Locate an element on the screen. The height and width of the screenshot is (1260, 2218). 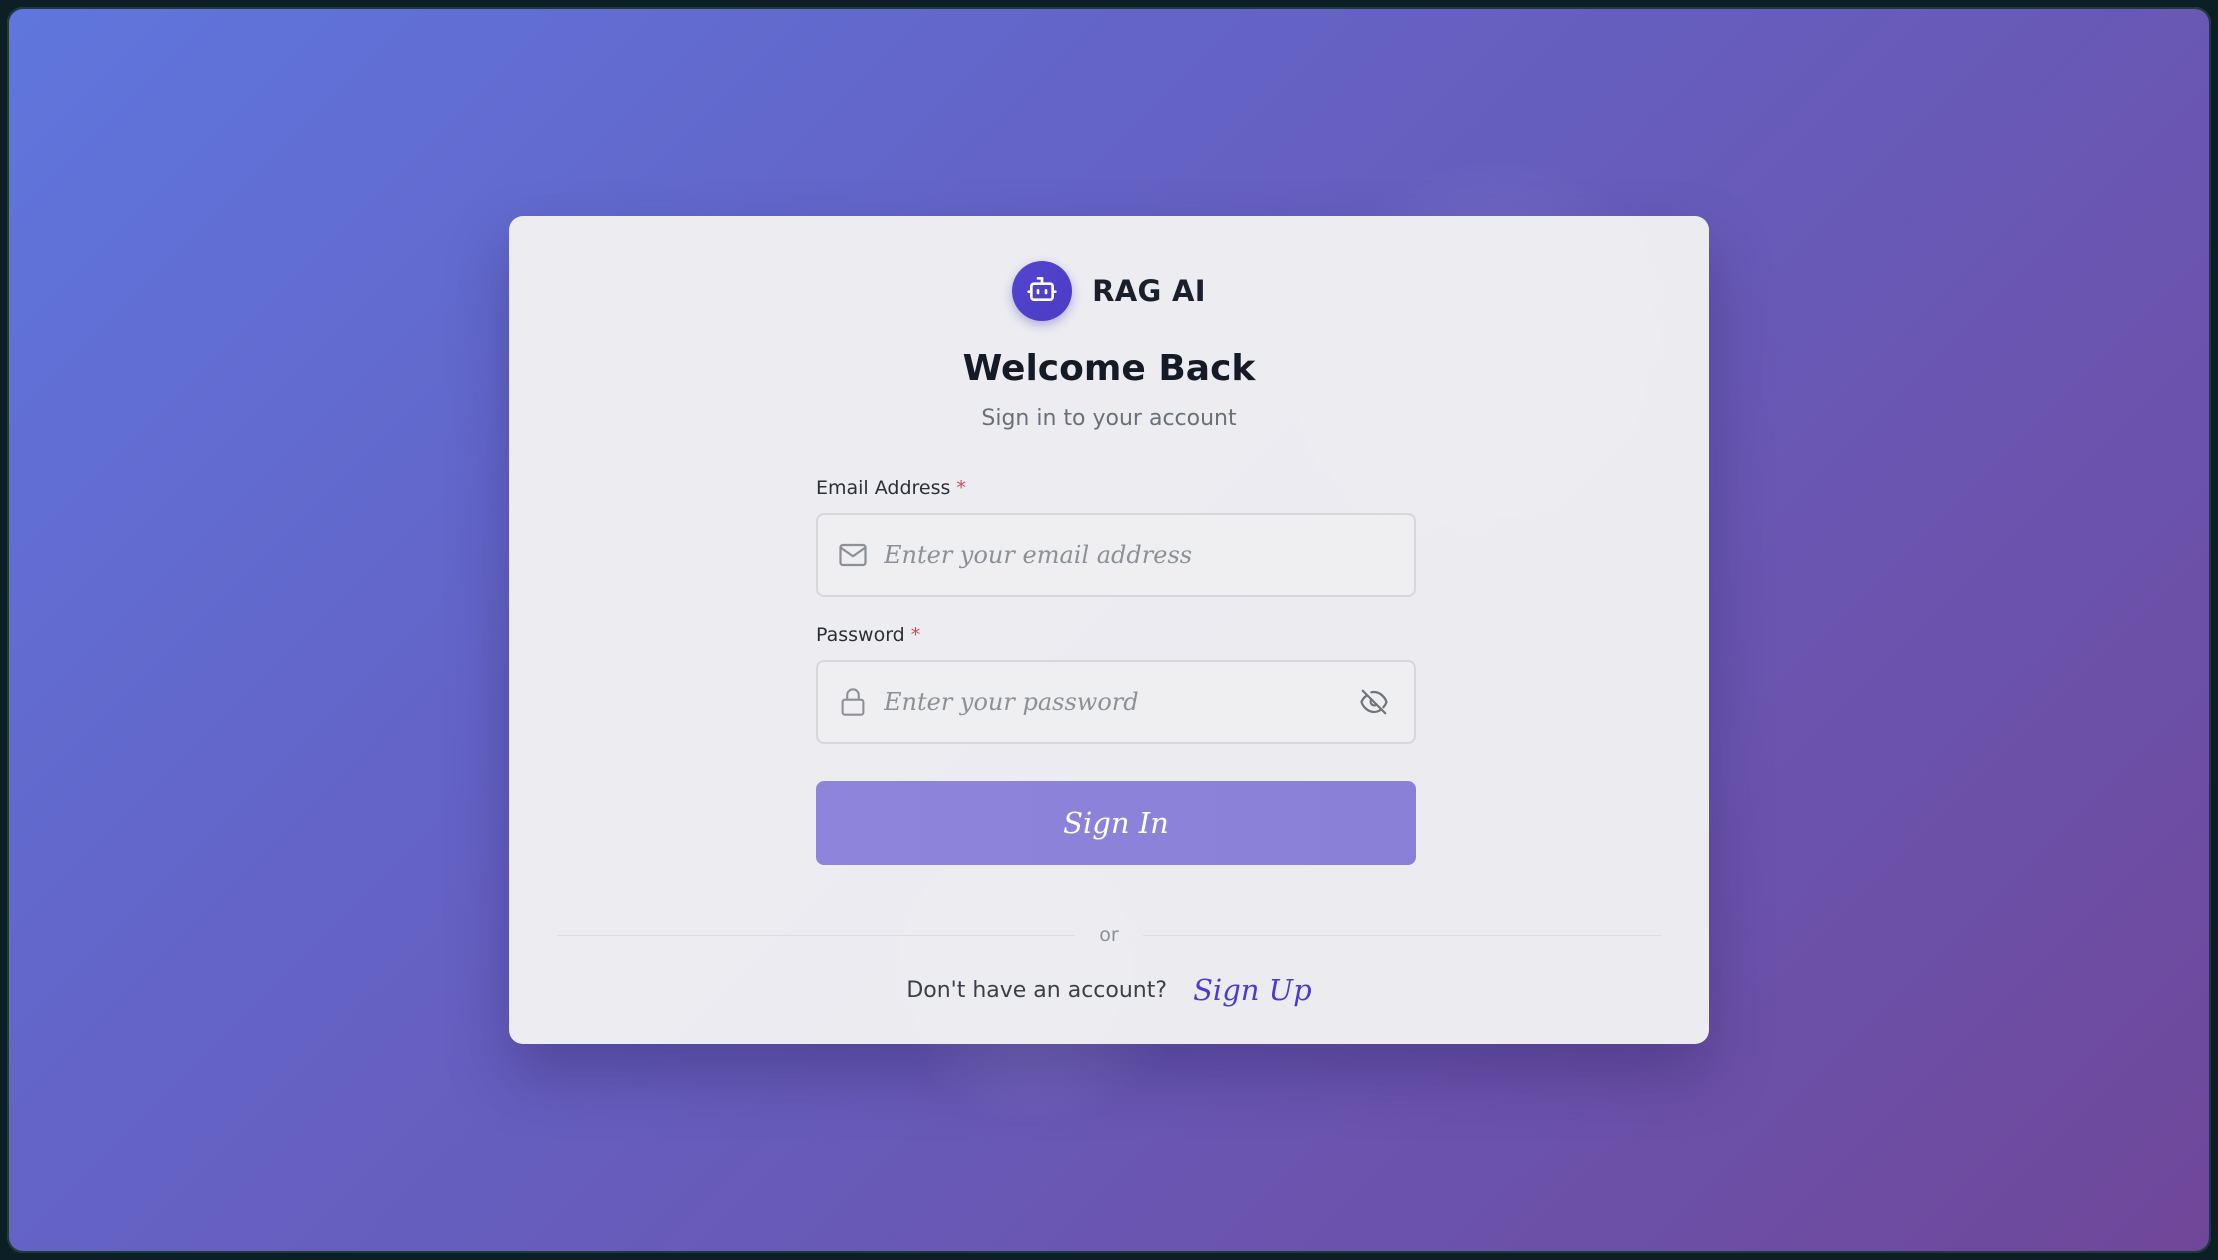
password-input is located at coordinates (1118, 702).